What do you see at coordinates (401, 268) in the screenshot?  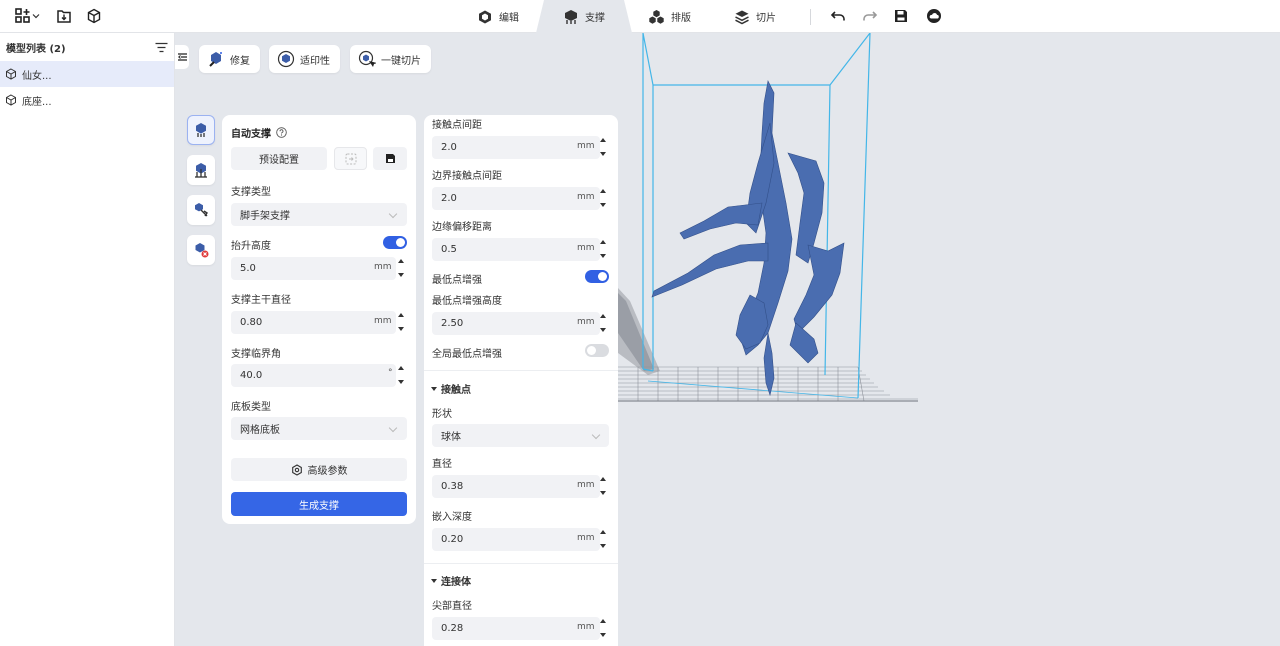 I see `lift-height-stepper` at bounding box center [401, 268].